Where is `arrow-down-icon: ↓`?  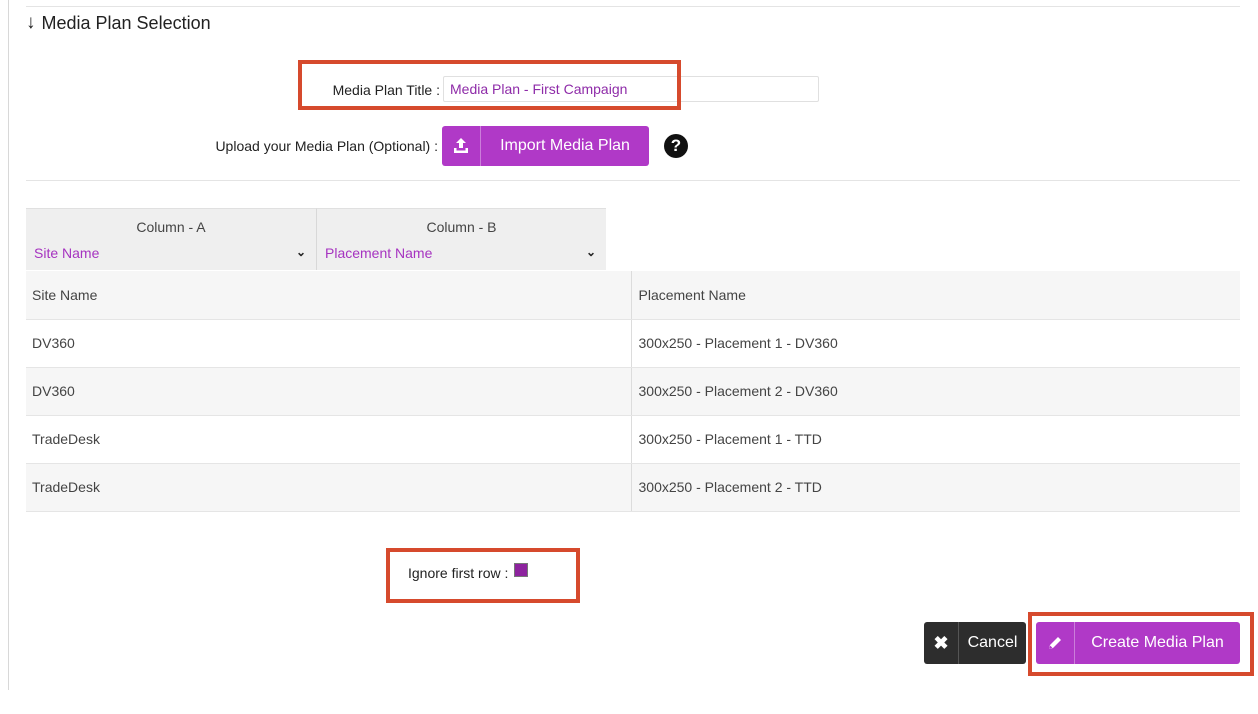
arrow-down-icon: ↓ is located at coordinates (31, 22).